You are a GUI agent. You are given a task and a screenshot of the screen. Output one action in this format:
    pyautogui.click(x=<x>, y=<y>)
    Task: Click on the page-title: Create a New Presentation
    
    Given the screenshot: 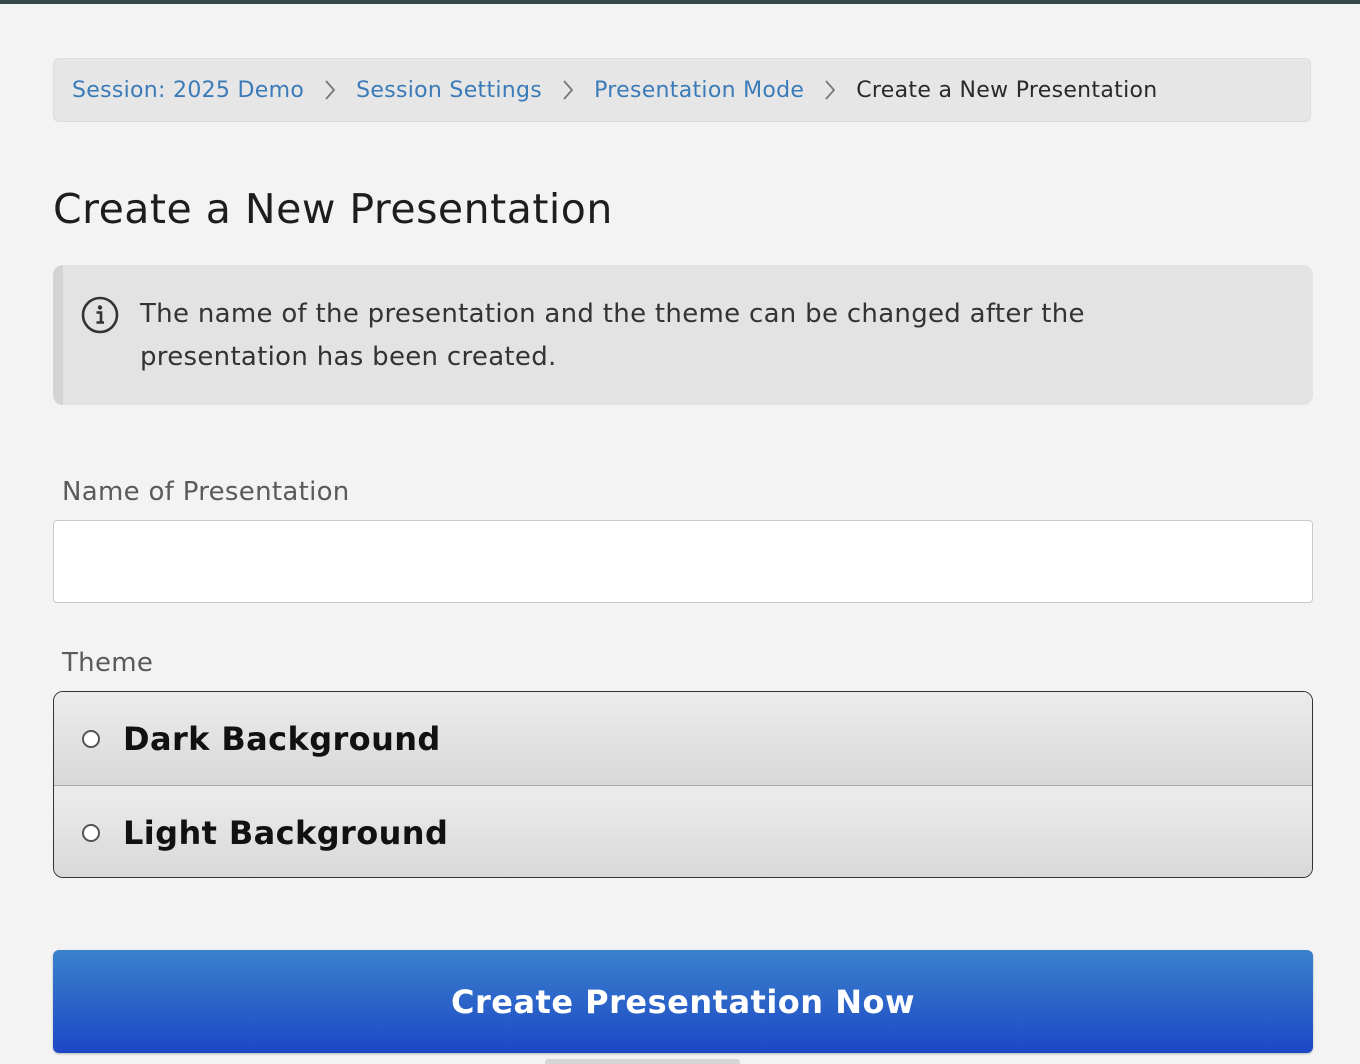 What is the action you would take?
    pyautogui.click(x=333, y=209)
    